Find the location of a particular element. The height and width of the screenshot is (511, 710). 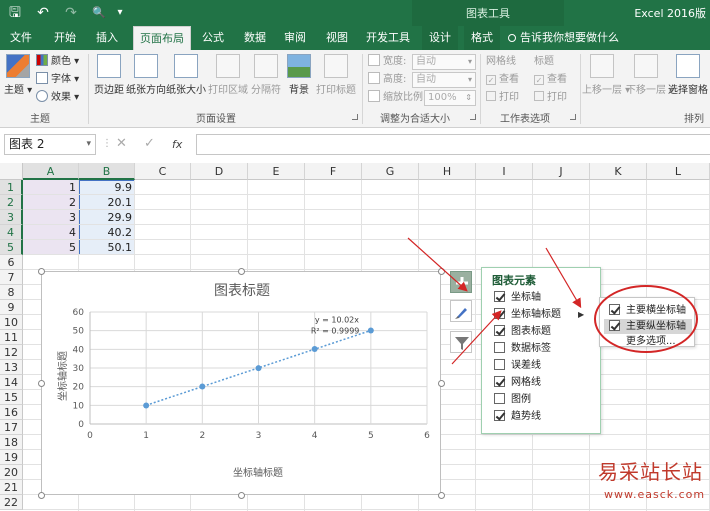

chart-element-item: 数据标签 is located at coordinates (522, 349).